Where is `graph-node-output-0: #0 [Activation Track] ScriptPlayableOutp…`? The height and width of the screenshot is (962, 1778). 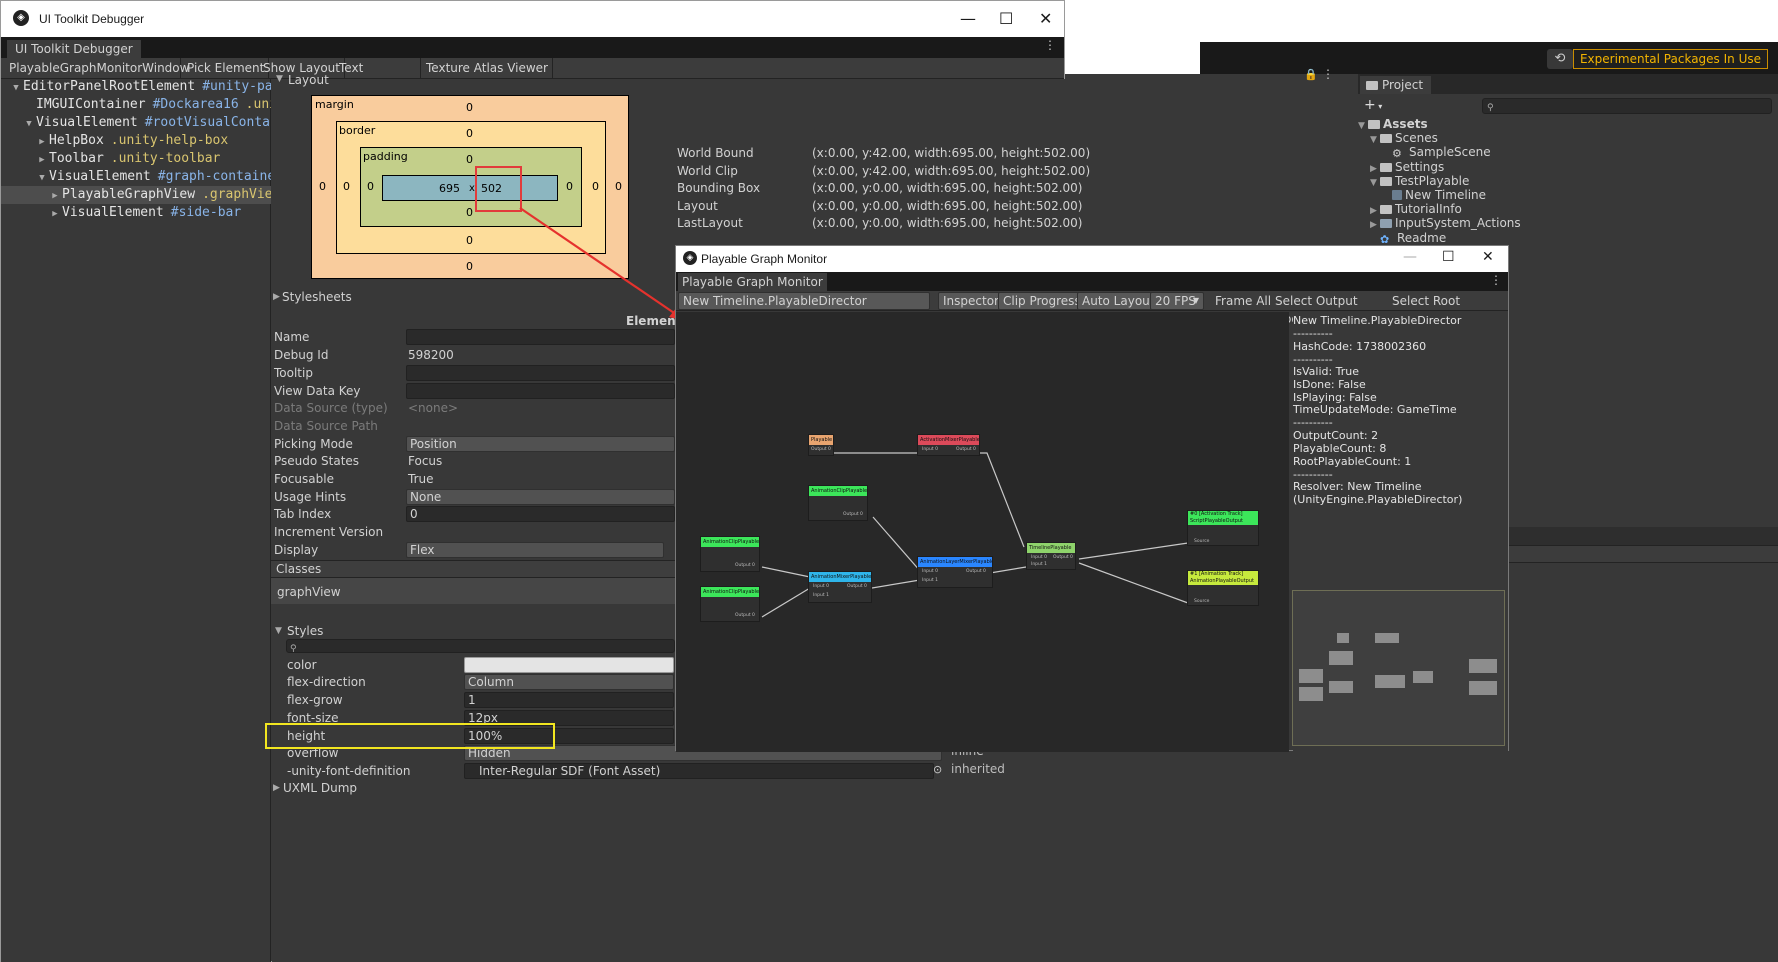
graph-node-output-0: #0 [Activation Track] ScriptPlayableOutp… is located at coordinates (1223, 528).